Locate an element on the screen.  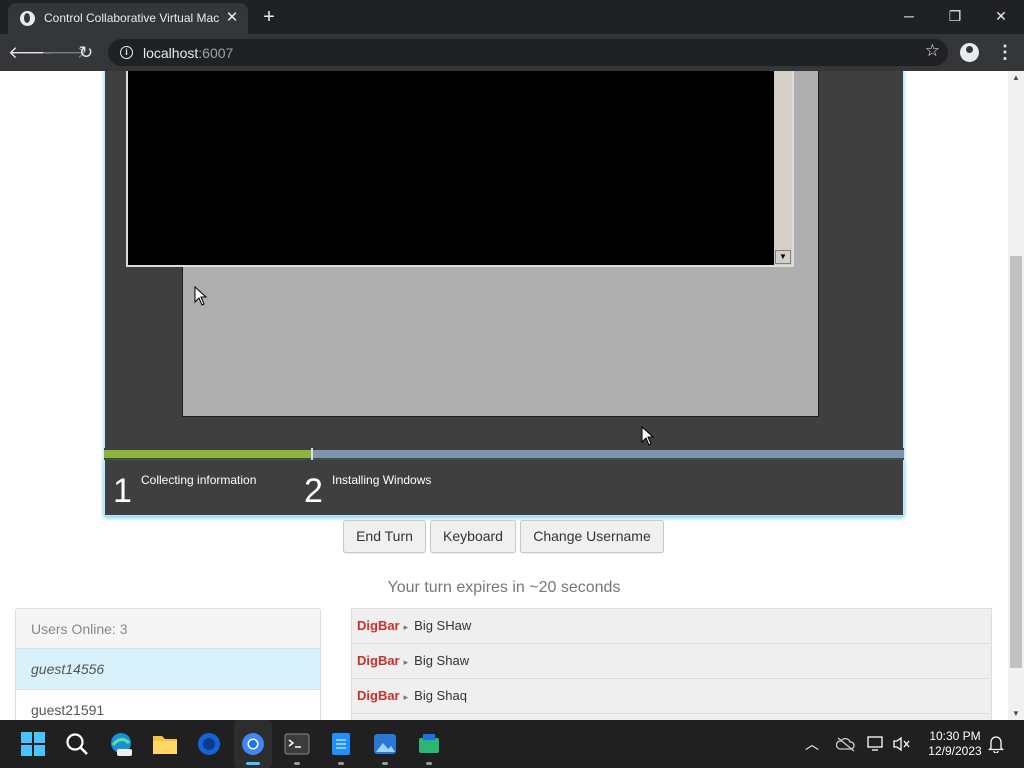
chat-message: DigBar ▸ Big Shaw is located at coordinates (670, 661).